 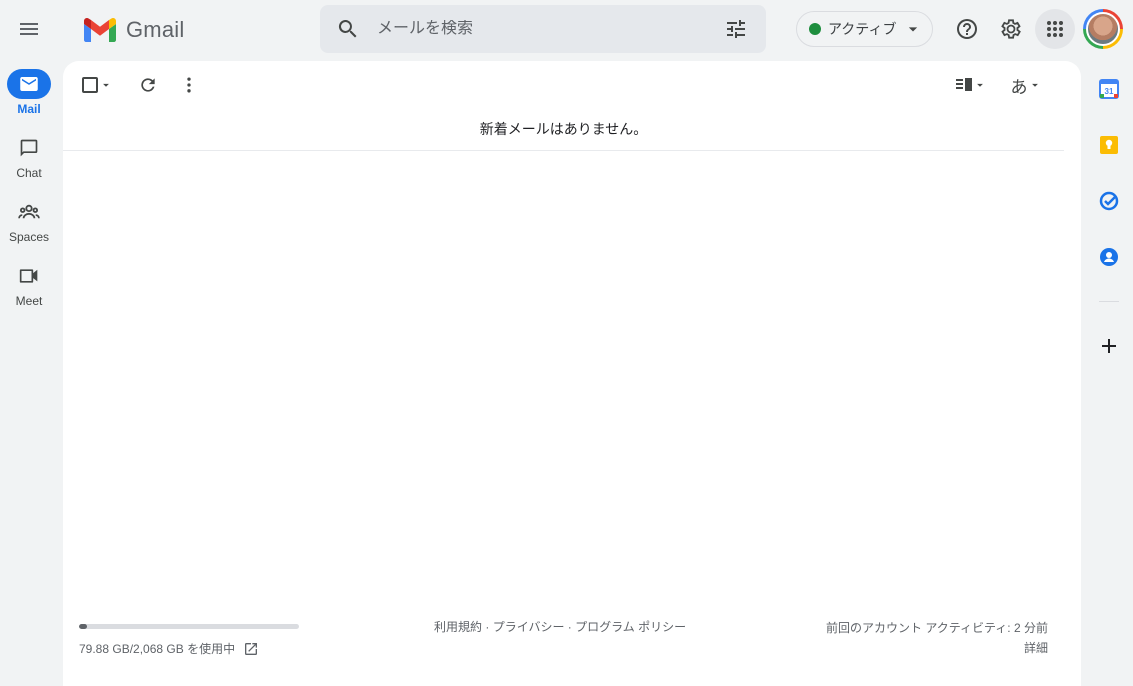 I want to click on nav-label-chat: Chat, so click(x=29, y=173).